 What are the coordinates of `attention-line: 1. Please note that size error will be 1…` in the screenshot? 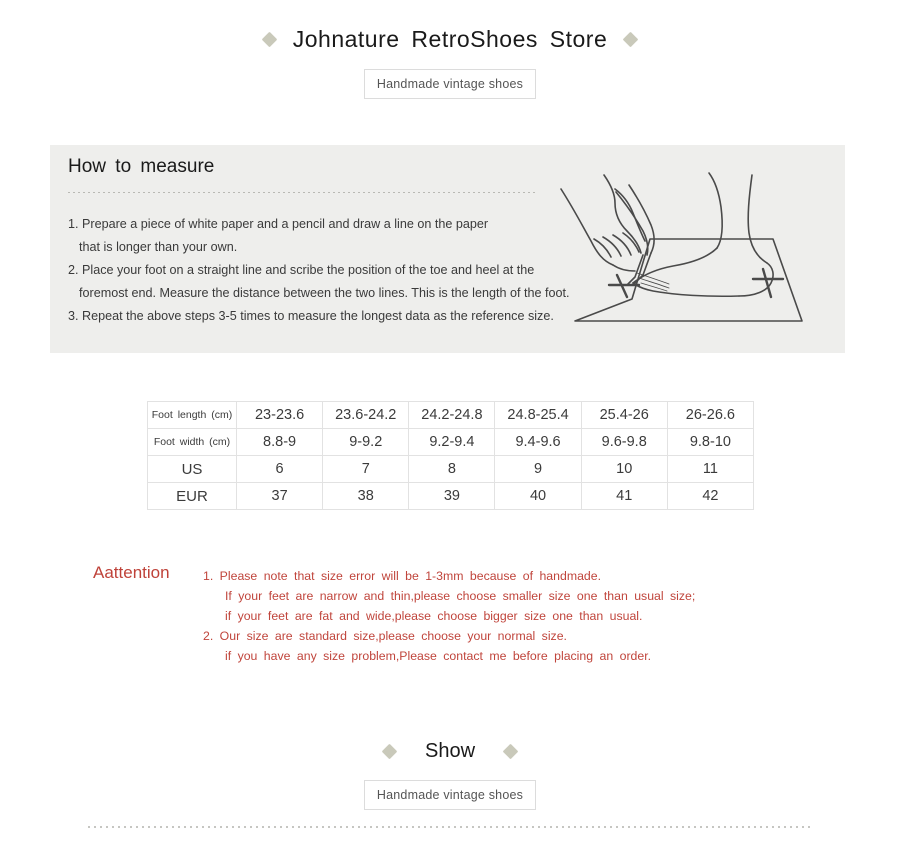 It's located at (402, 576).